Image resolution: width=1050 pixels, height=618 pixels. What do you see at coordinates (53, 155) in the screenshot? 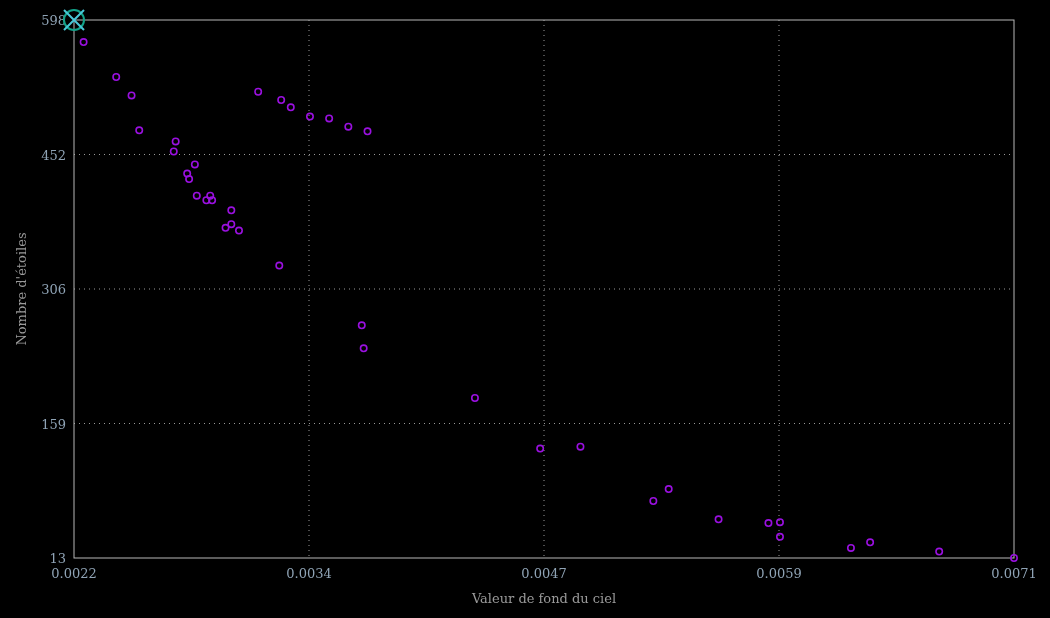
I see `y-tick-label: 452` at bounding box center [53, 155].